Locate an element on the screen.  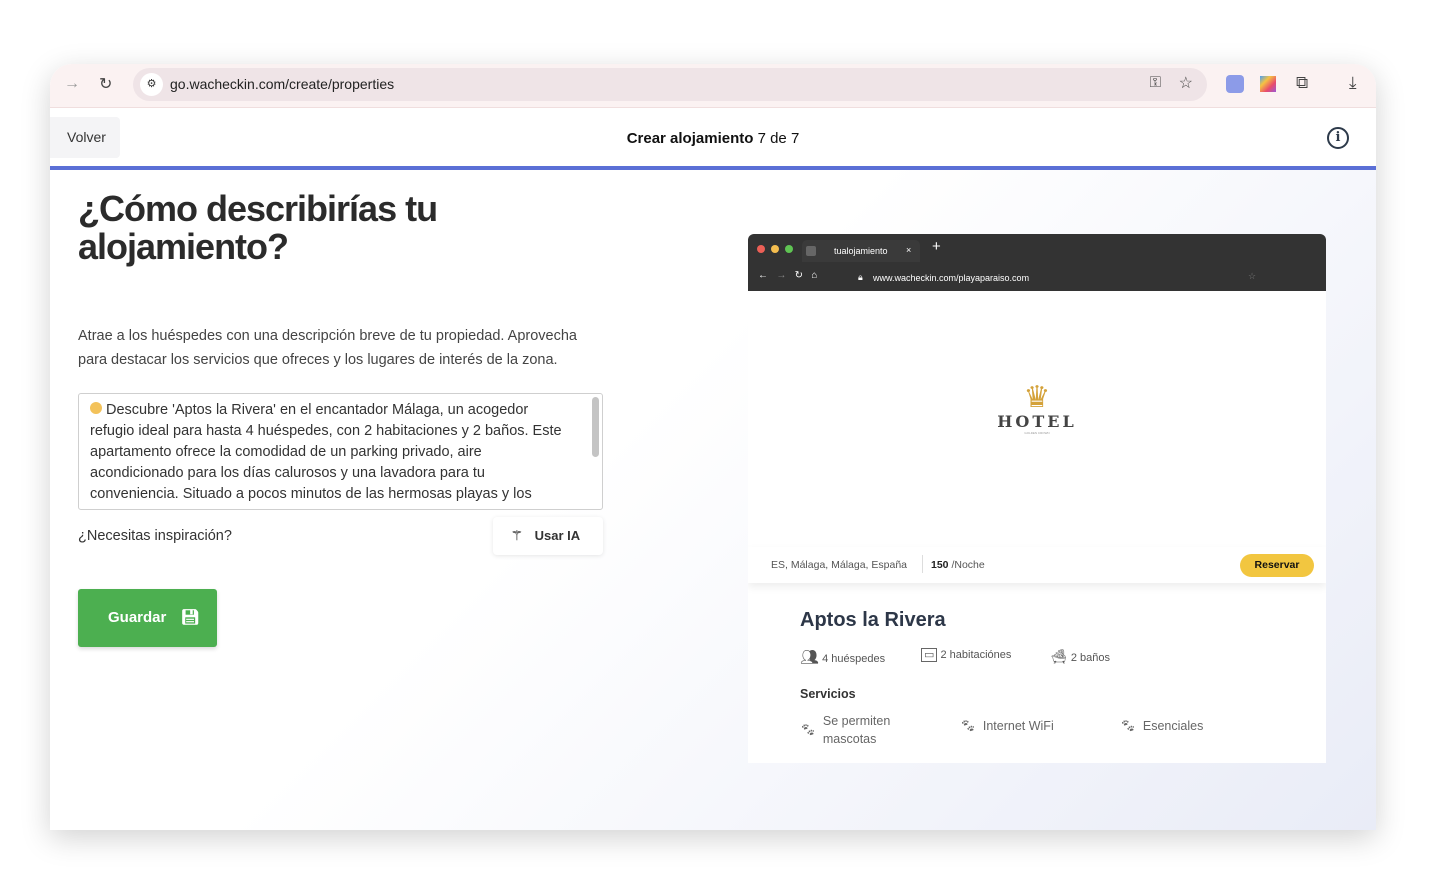
bed-icon: ▭ is located at coordinates (929, 655).